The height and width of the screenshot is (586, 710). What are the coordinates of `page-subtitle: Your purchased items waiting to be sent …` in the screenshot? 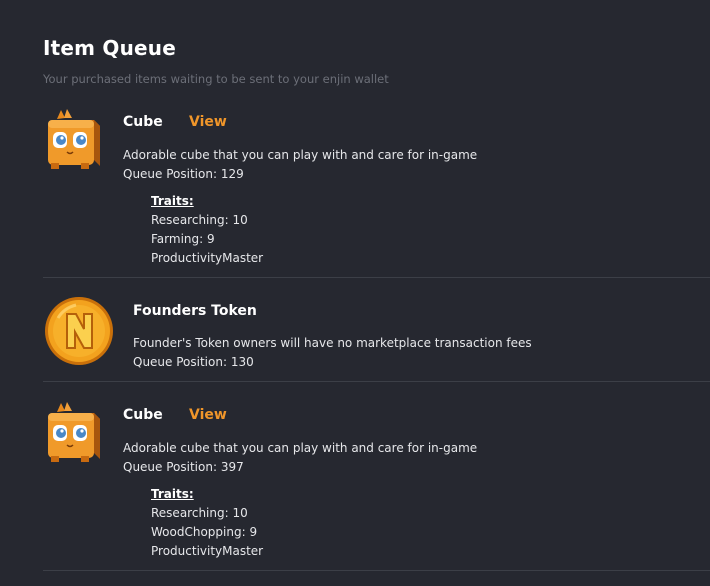 It's located at (216, 79).